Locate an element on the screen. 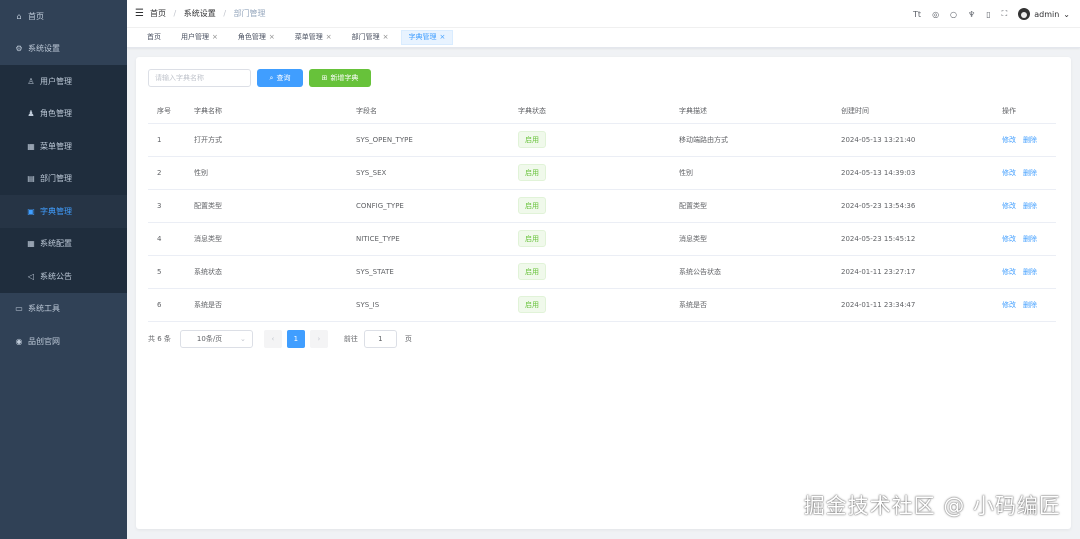 The height and width of the screenshot is (539, 1080). tab-0: 首页 is located at coordinates (154, 37).